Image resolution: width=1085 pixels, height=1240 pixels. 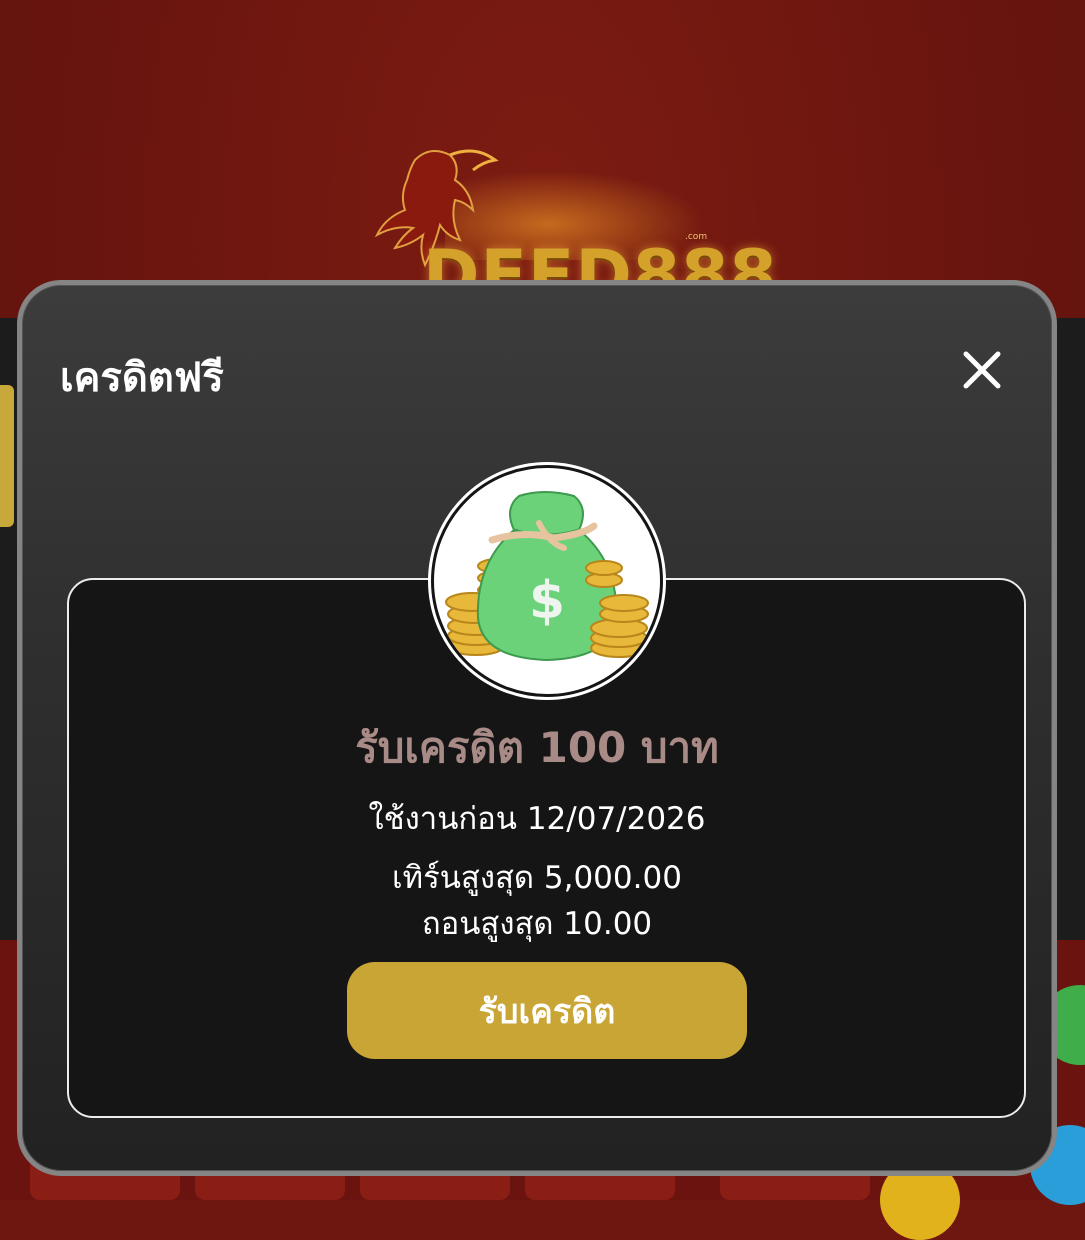 What do you see at coordinates (696, 237) in the screenshot?
I see `logo-suffix: .com` at bounding box center [696, 237].